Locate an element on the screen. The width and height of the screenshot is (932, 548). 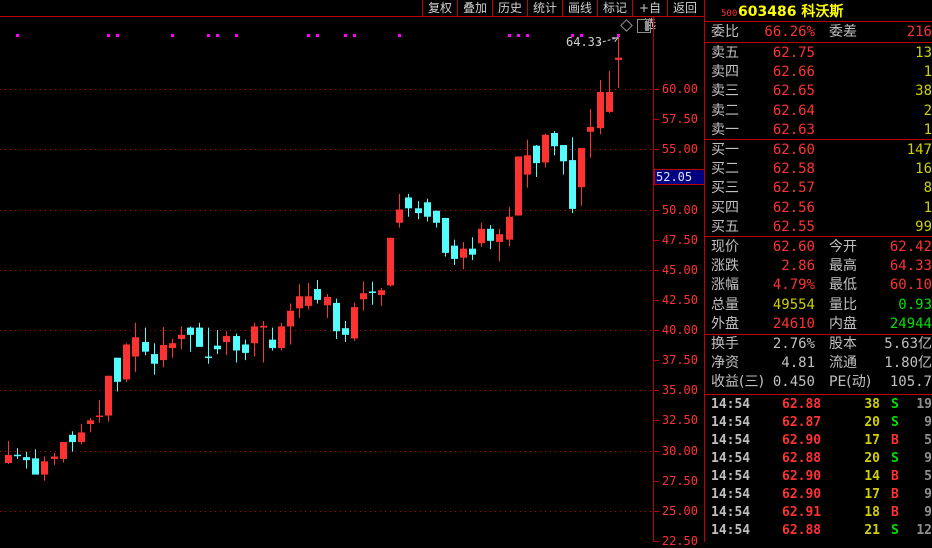
quote-value: 64.33 is located at coordinates (910, 266).